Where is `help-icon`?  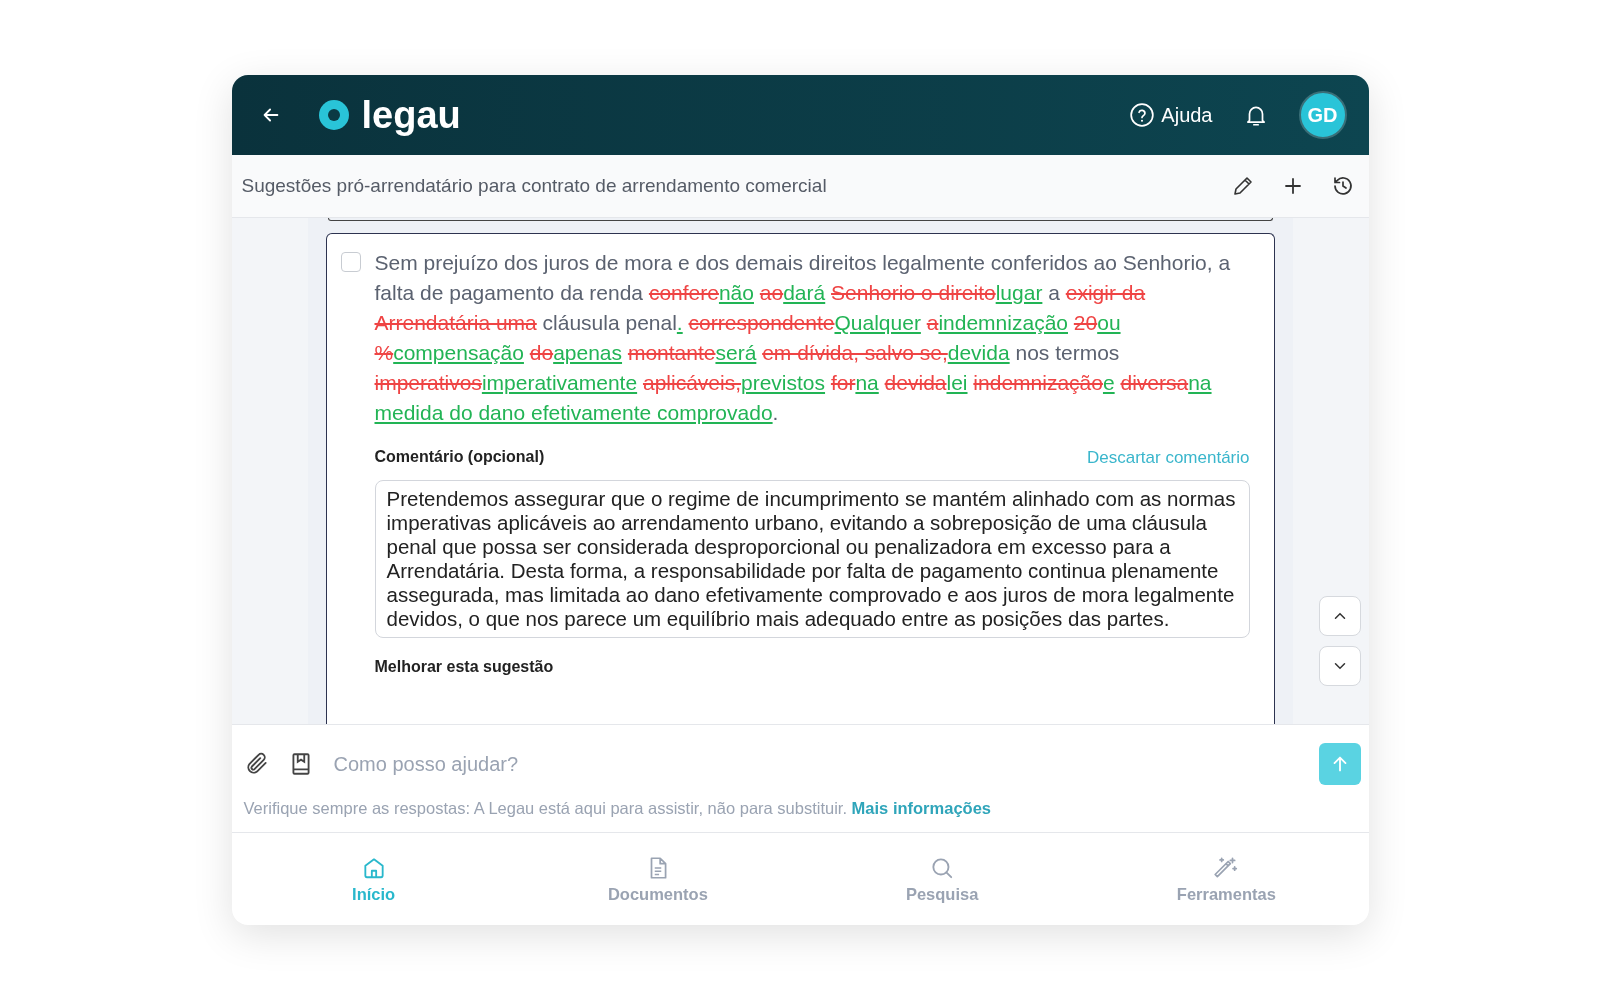
help-icon is located at coordinates (1142, 115).